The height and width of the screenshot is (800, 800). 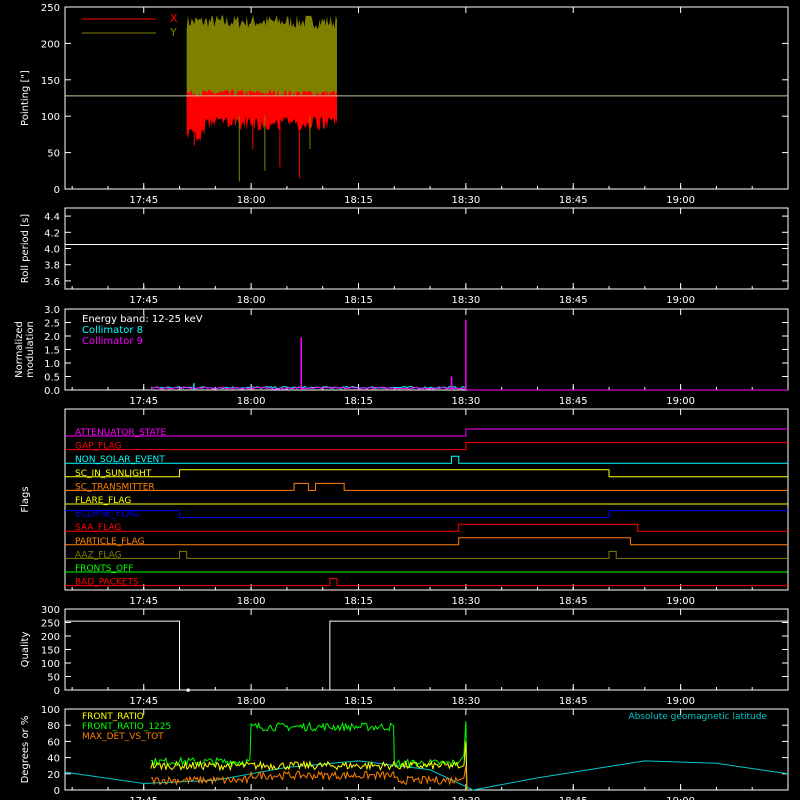 What do you see at coordinates (112, 341) in the screenshot?
I see `modulation-legend-2: Collimator 9` at bounding box center [112, 341].